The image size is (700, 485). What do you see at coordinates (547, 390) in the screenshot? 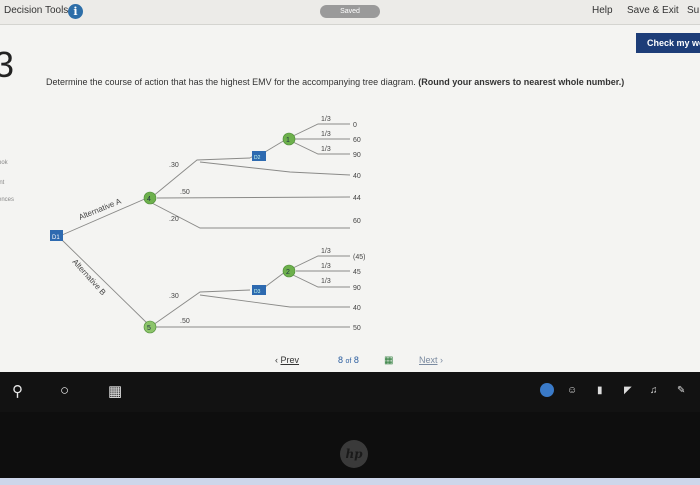
I see `app-tray-icon` at bounding box center [547, 390].